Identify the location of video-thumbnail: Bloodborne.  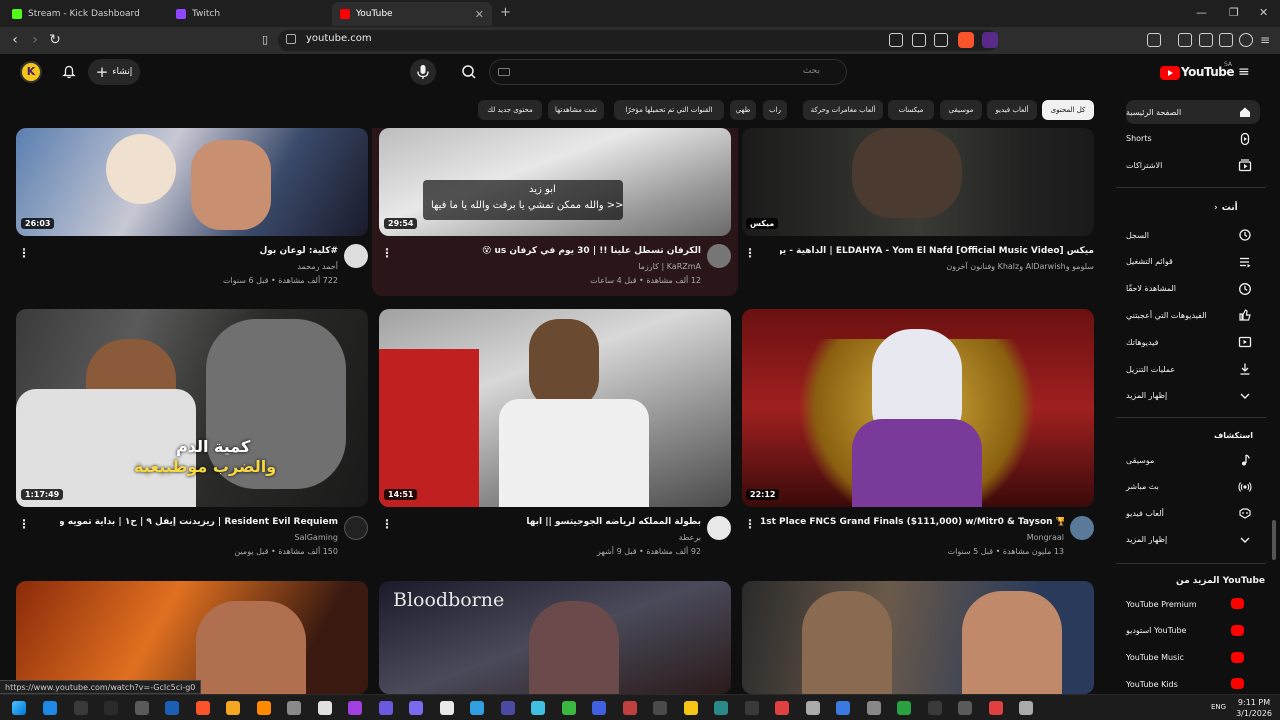
(555, 637).